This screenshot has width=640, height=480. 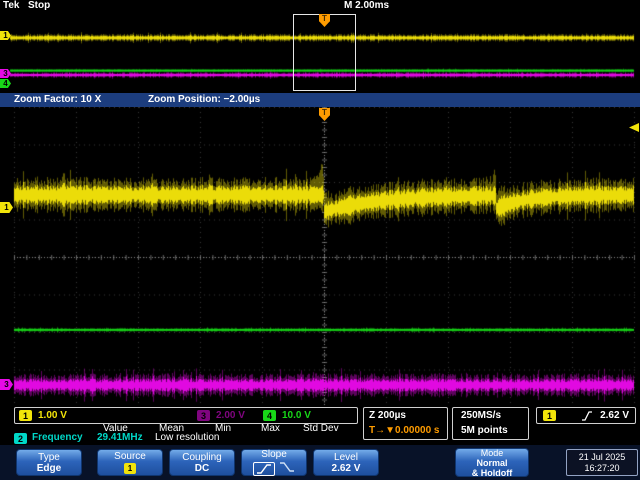 I want to click on menu-mode-value-line1: Normal, so click(x=492, y=462).